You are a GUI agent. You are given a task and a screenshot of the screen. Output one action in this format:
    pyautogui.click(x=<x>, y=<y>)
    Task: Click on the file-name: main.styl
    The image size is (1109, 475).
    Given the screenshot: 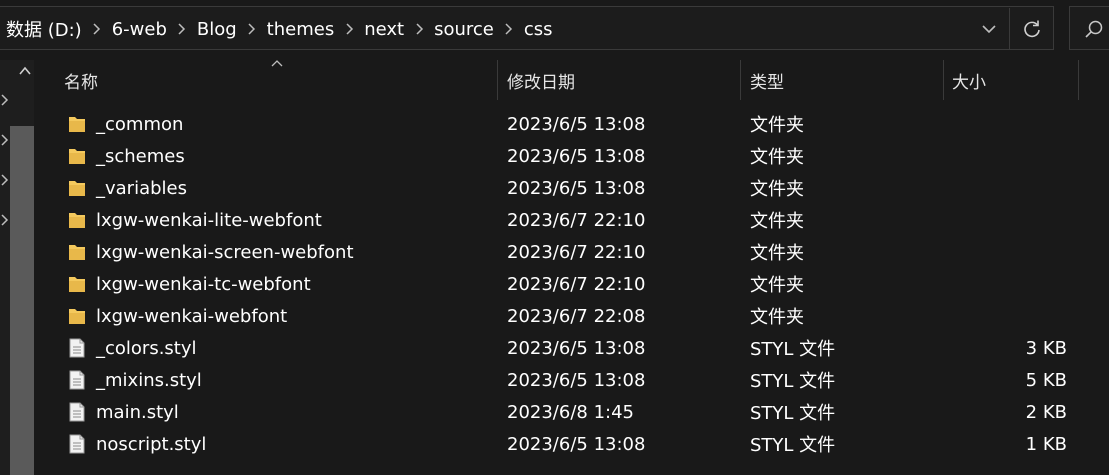 What is the action you would take?
    pyautogui.click(x=137, y=412)
    